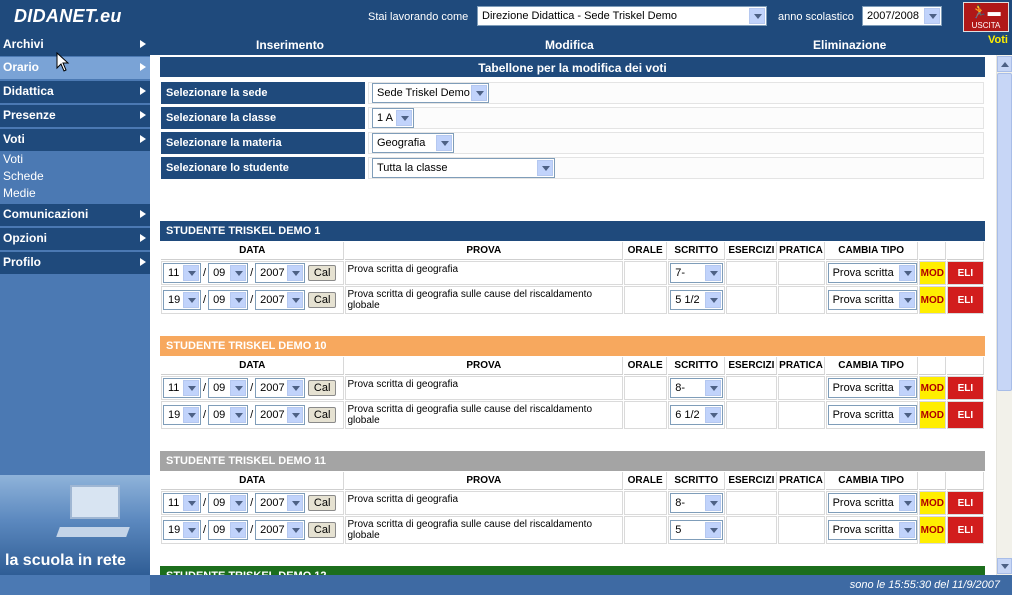  I want to click on scroll-up-icon, so click(1004, 64).